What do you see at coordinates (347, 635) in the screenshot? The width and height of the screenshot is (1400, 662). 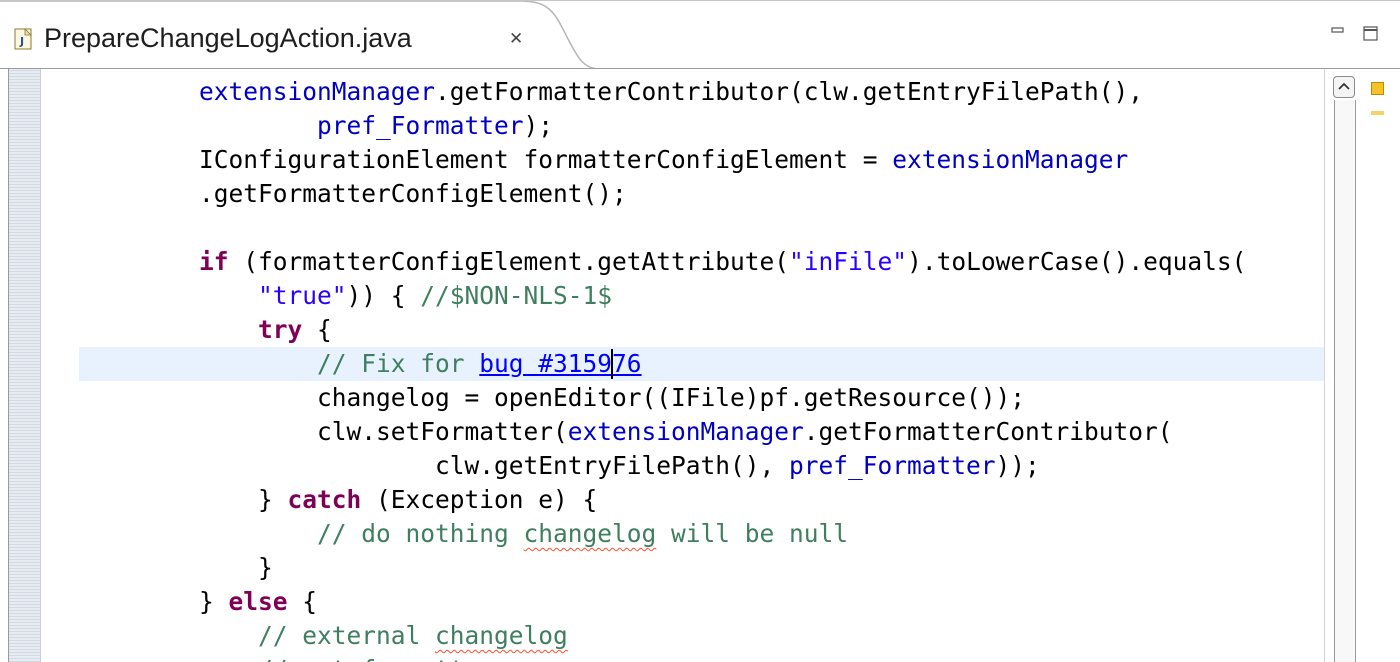 I see `comment-token: // external` at bounding box center [347, 635].